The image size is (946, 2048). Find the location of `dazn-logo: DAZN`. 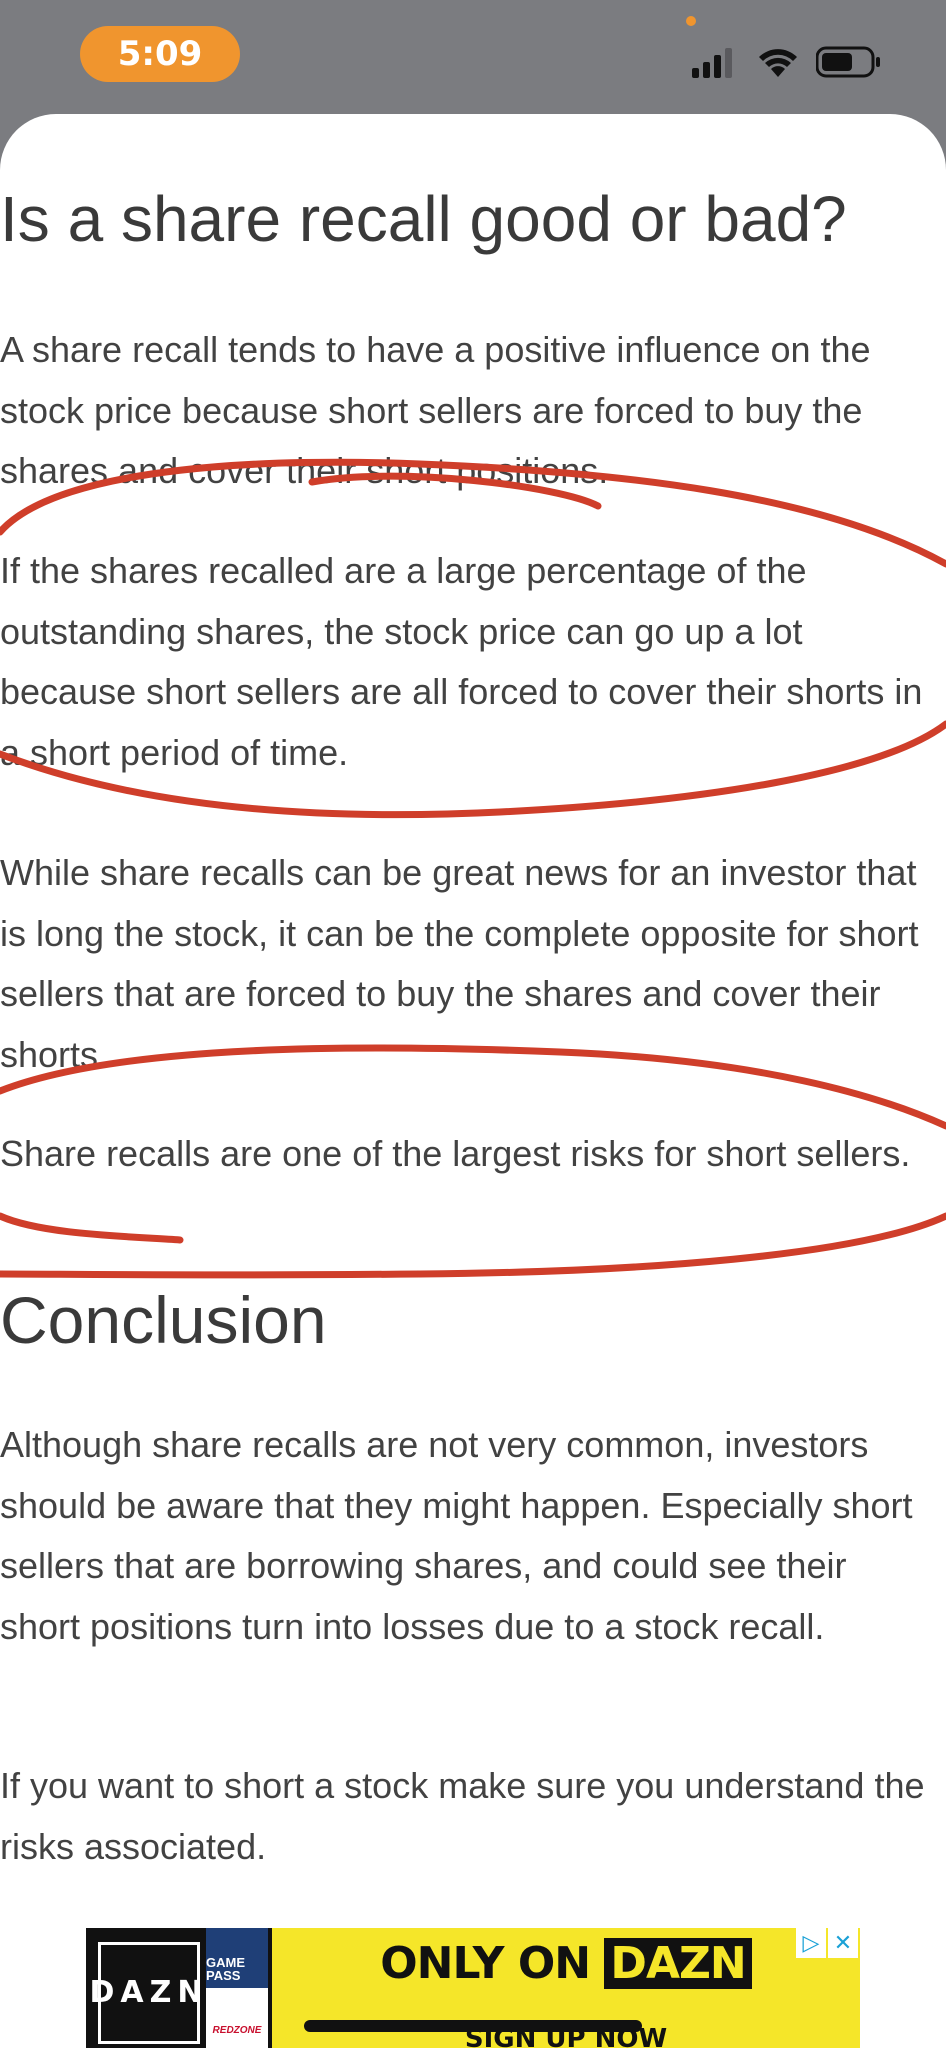

dazn-logo: DAZN is located at coordinates (146, 1993).